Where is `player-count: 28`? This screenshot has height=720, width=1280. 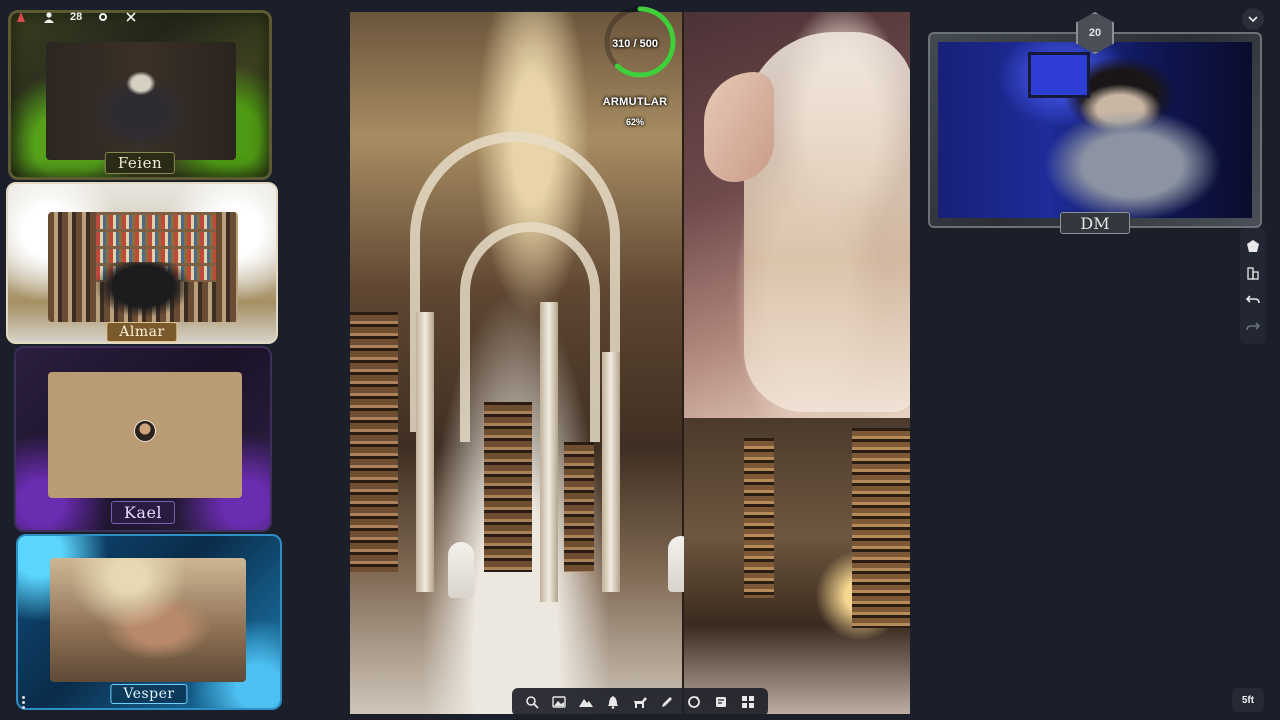
player-count: 28 is located at coordinates (76, 17).